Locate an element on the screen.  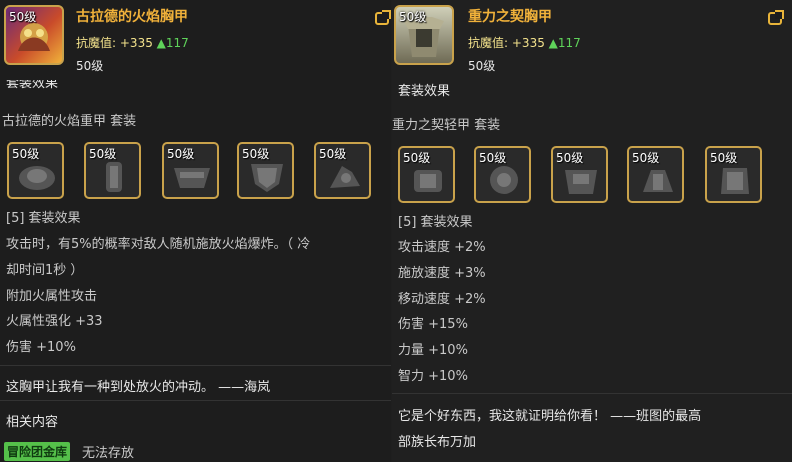
effect-line-1: 攻击速度 +2% is located at coordinates (442, 247).